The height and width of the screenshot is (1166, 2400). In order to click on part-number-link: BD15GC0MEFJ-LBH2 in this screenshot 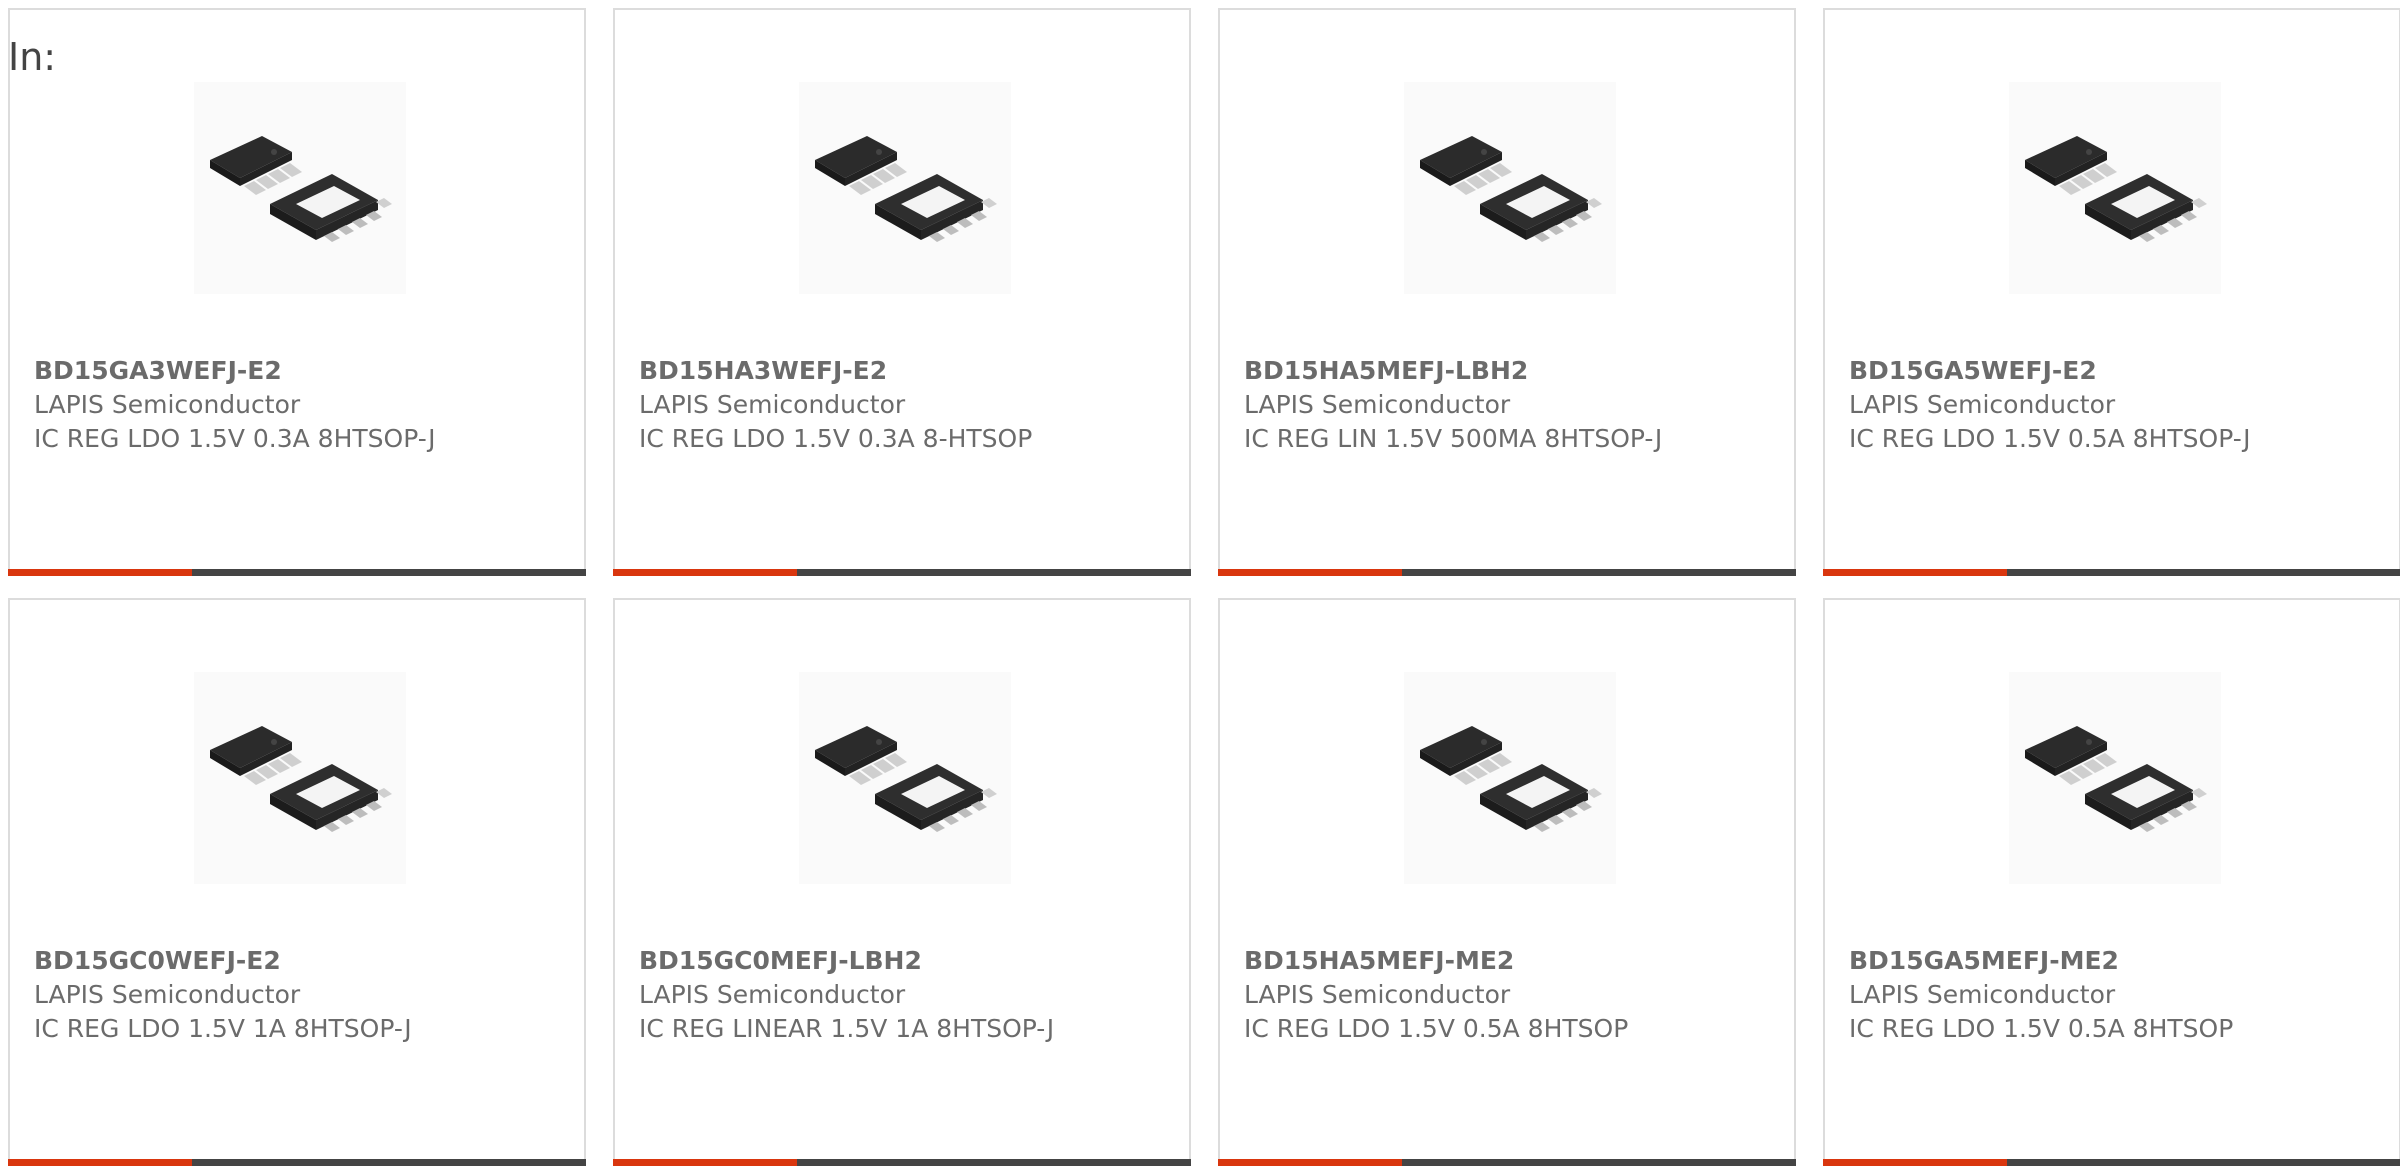, I will do `click(874, 961)`.